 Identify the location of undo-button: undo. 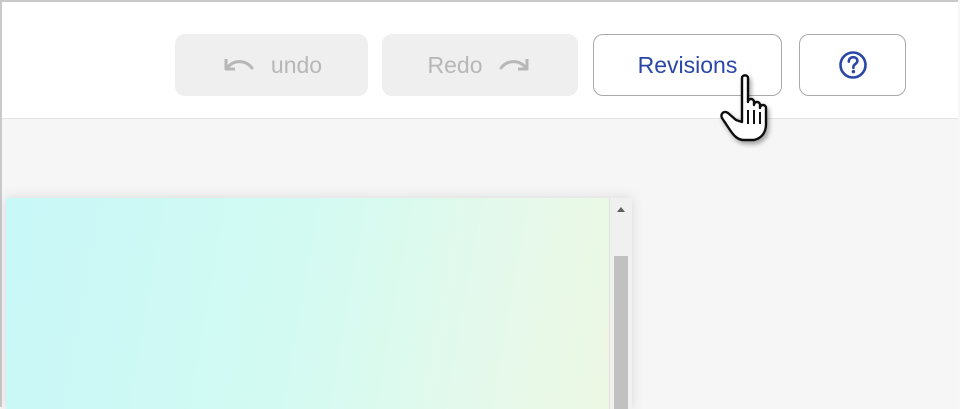
(271, 65).